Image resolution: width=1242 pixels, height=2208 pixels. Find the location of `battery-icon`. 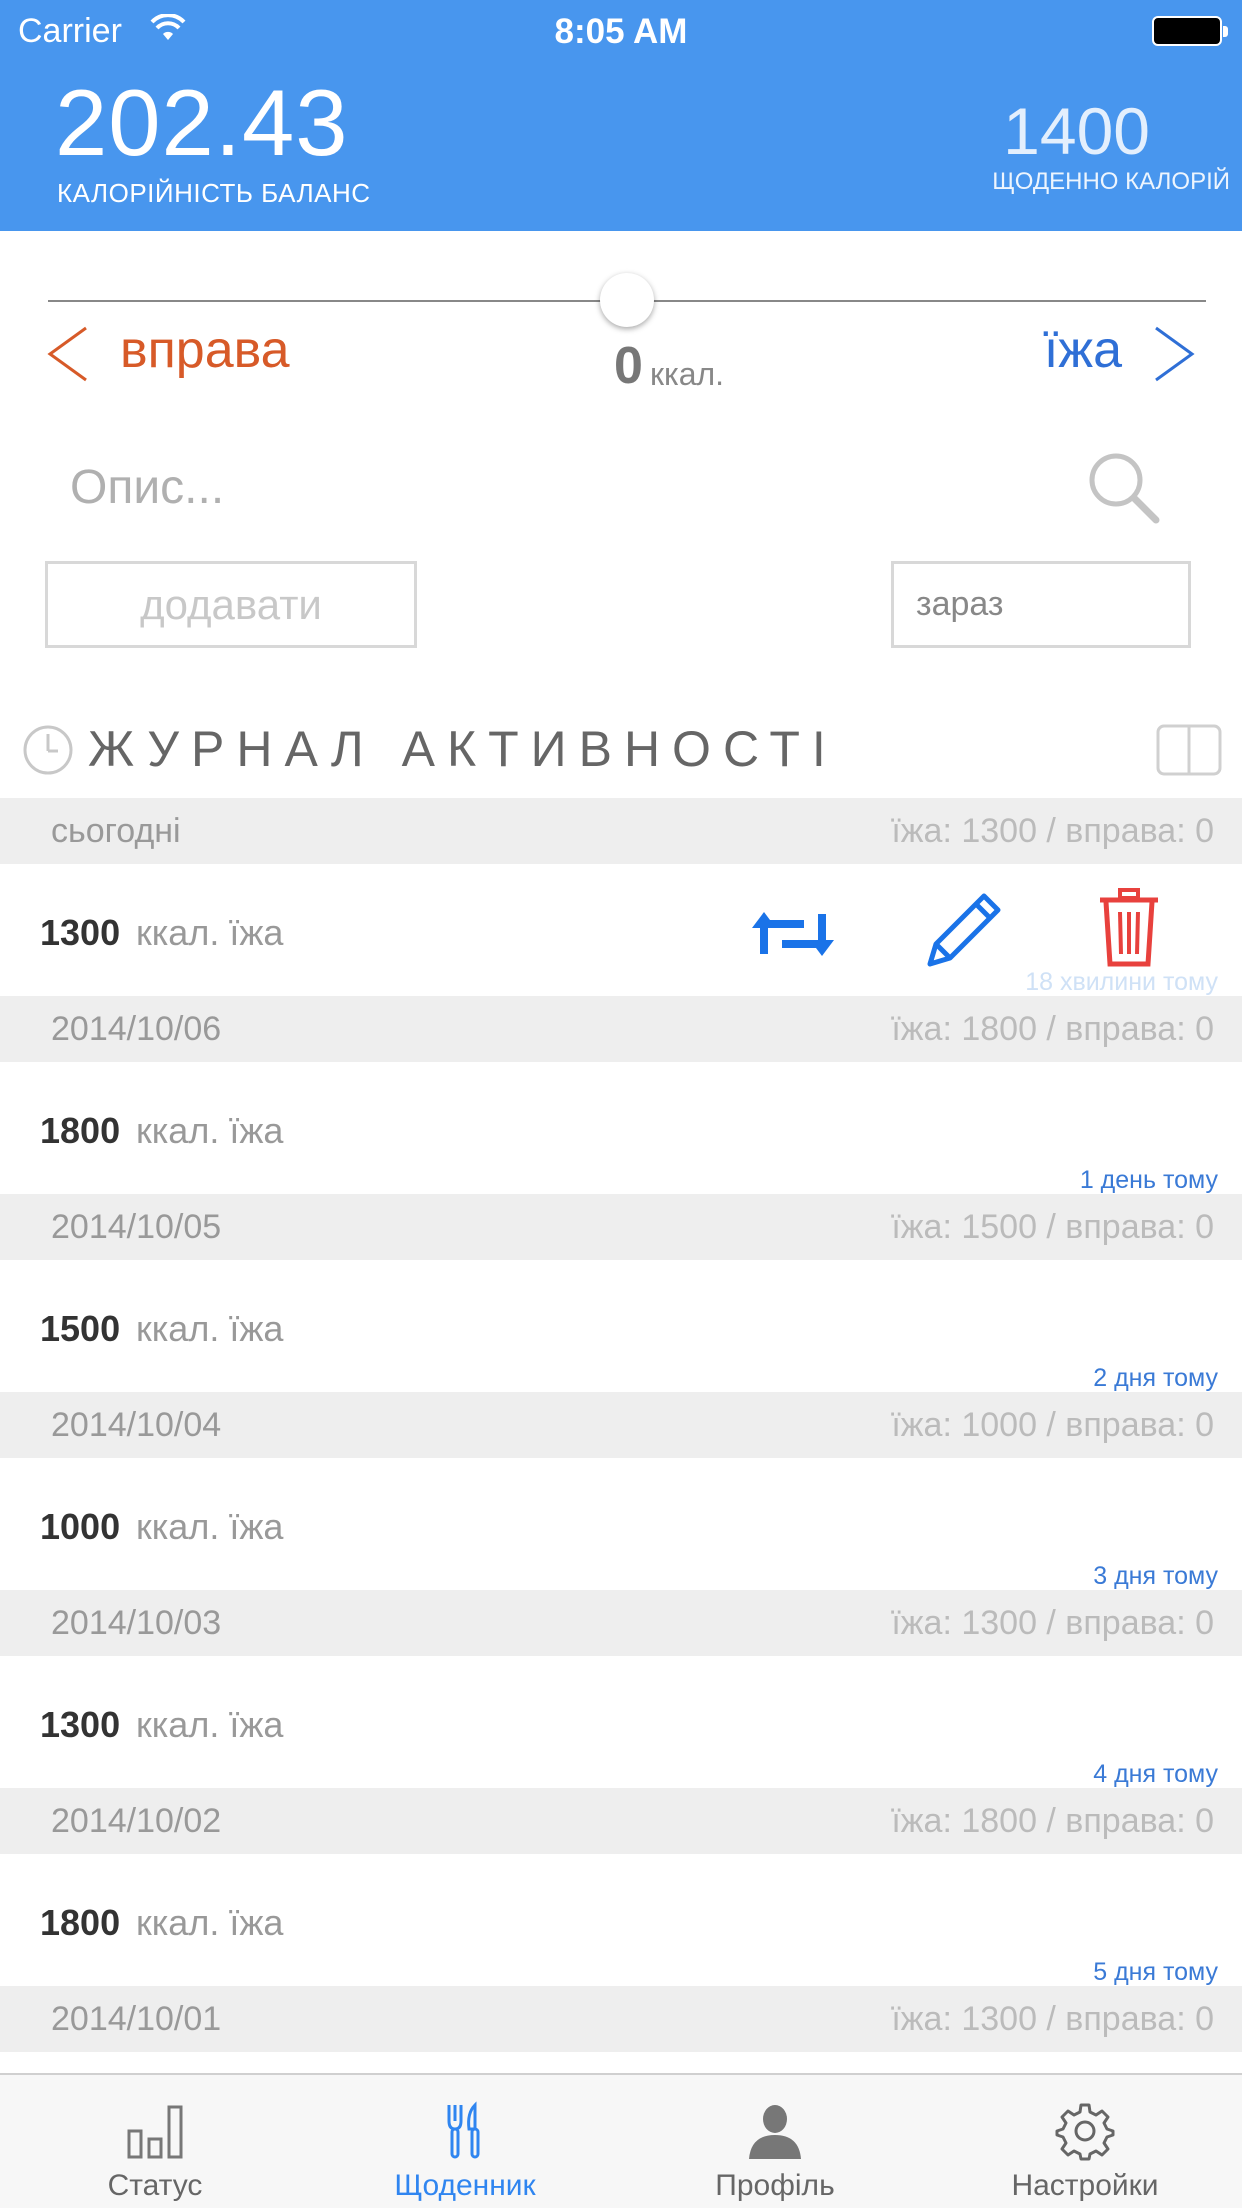

battery-icon is located at coordinates (1190, 31).